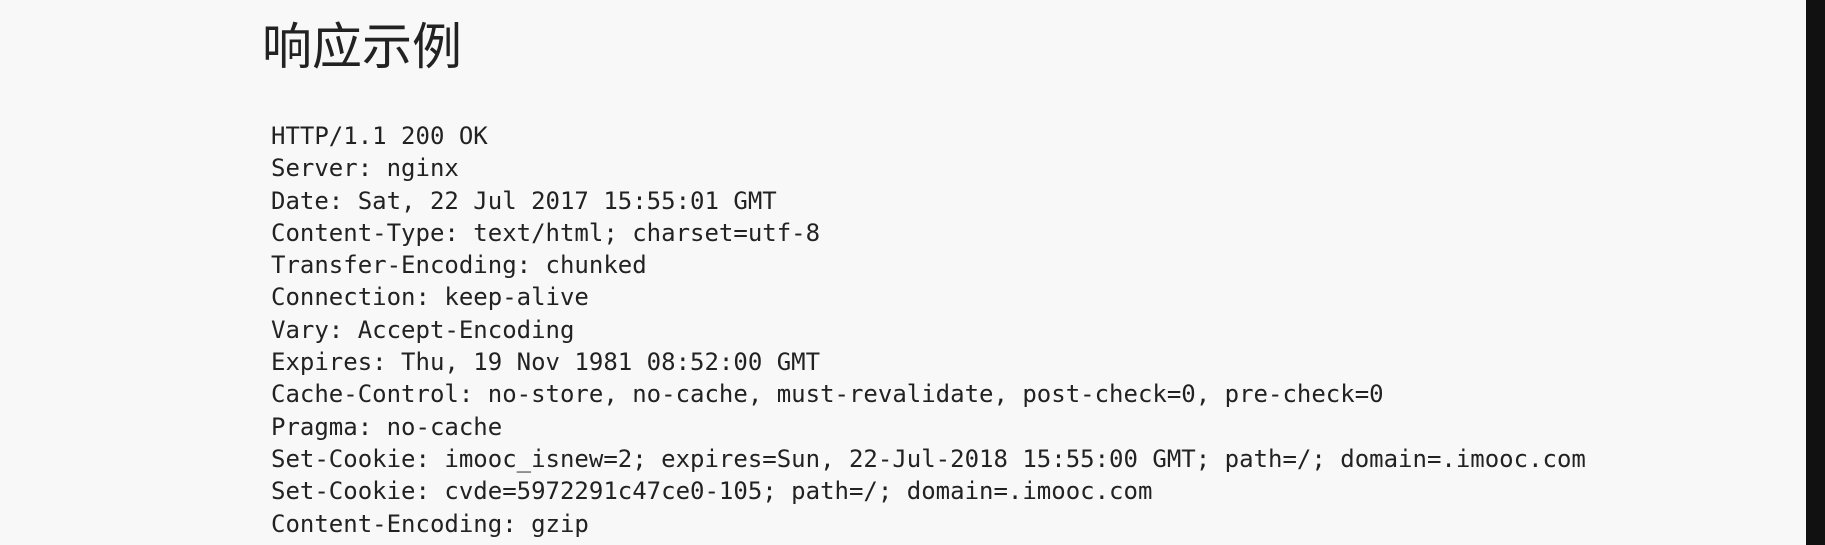  What do you see at coordinates (387, 426) in the screenshot?
I see `response-line-pragma: Pragma: no-cache` at bounding box center [387, 426].